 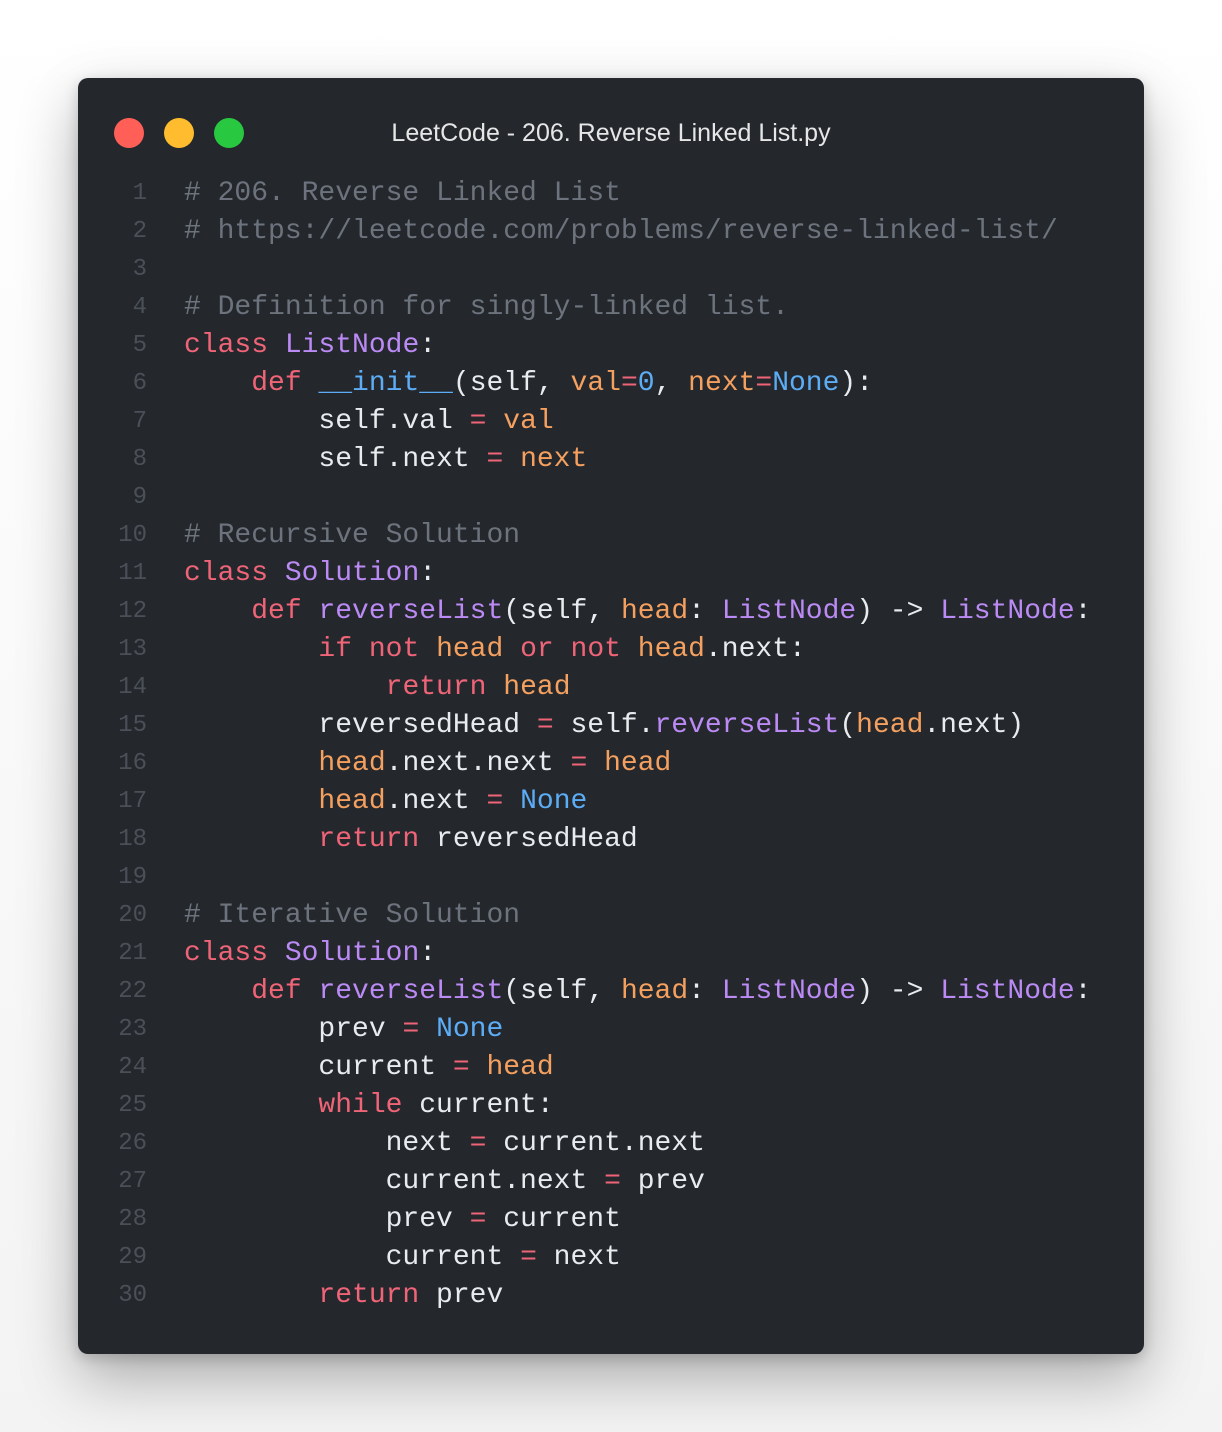 What do you see at coordinates (856, 383) in the screenshot?
I see `code-token: ):` at bounding box center [856, 383].